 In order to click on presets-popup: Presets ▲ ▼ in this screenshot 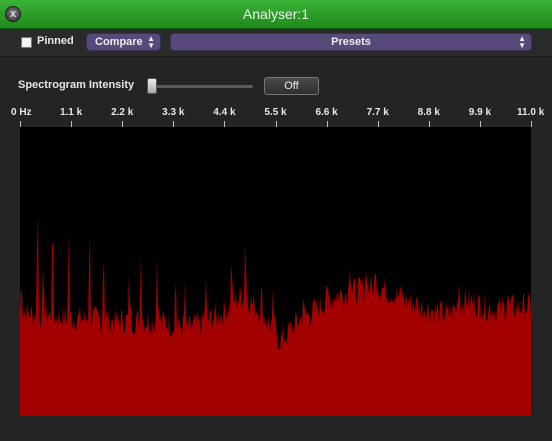, I will do `click(351, 42)`.